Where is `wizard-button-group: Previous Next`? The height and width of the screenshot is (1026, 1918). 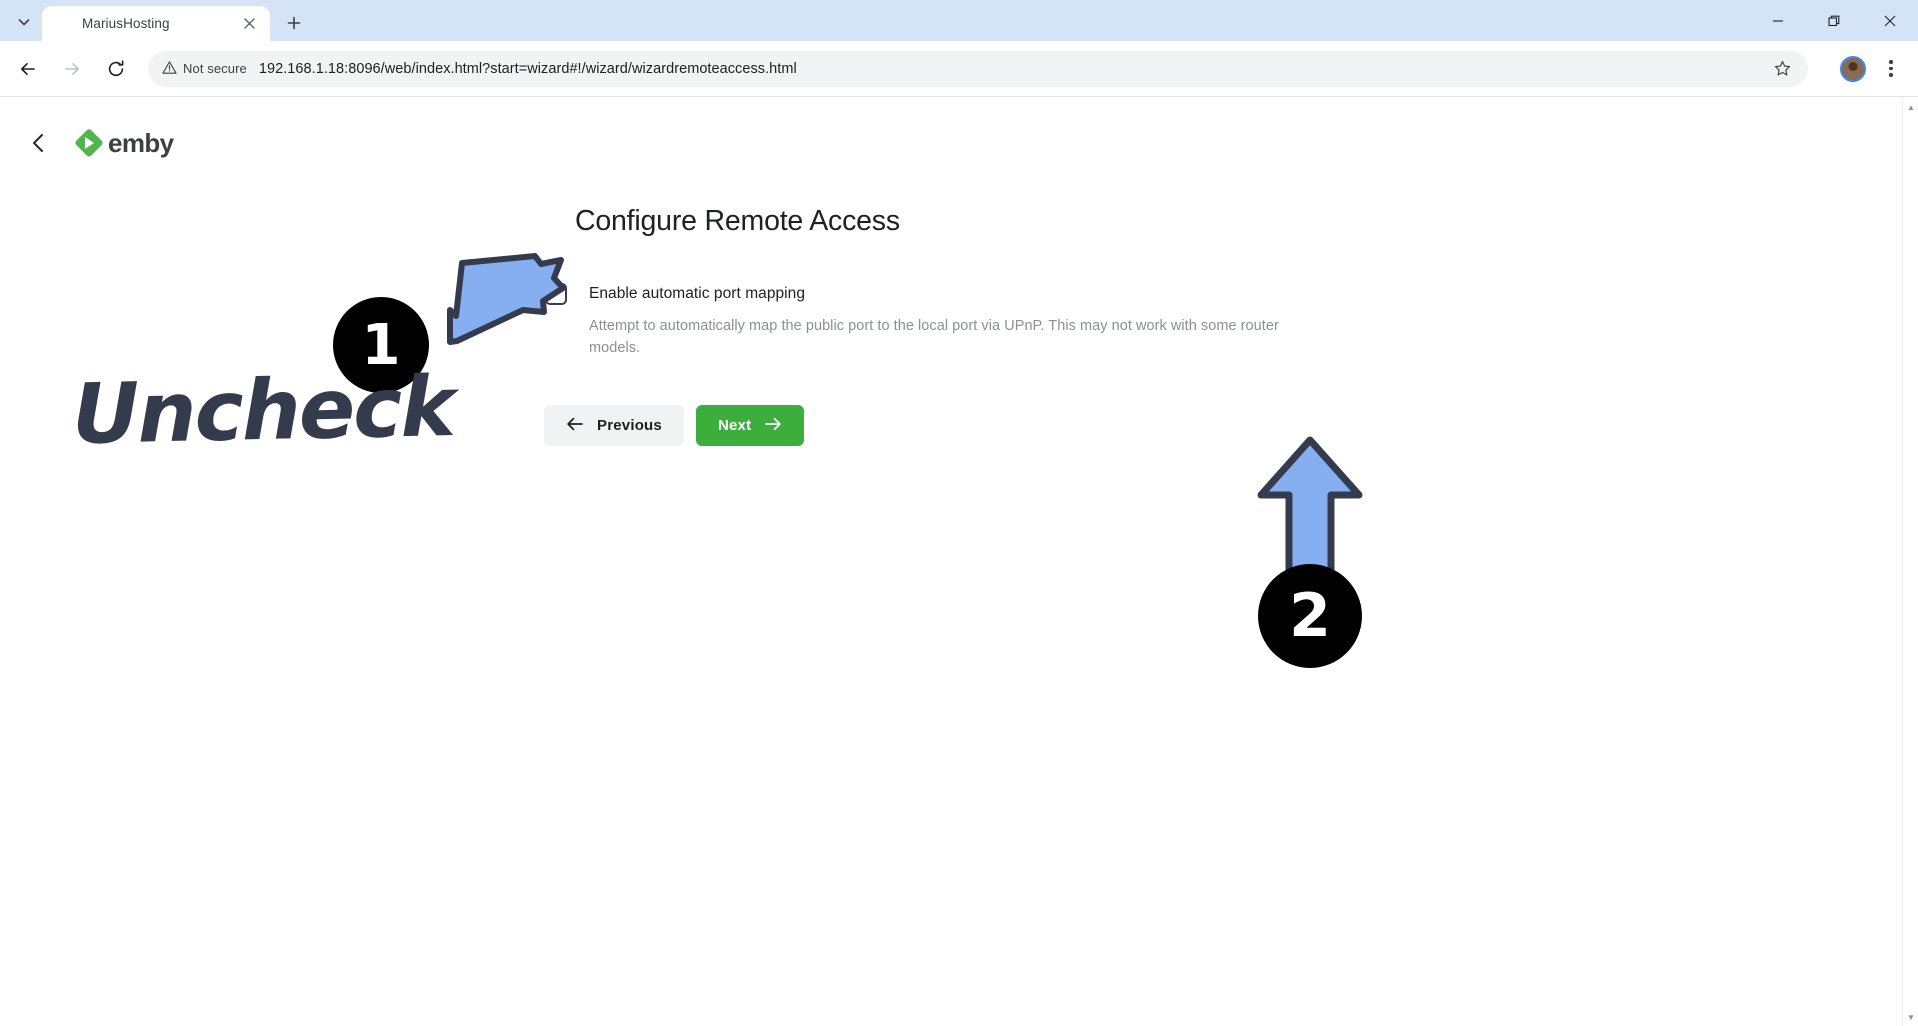
wizard-button-group: Previous Next is located at coordinates (1231, 425).